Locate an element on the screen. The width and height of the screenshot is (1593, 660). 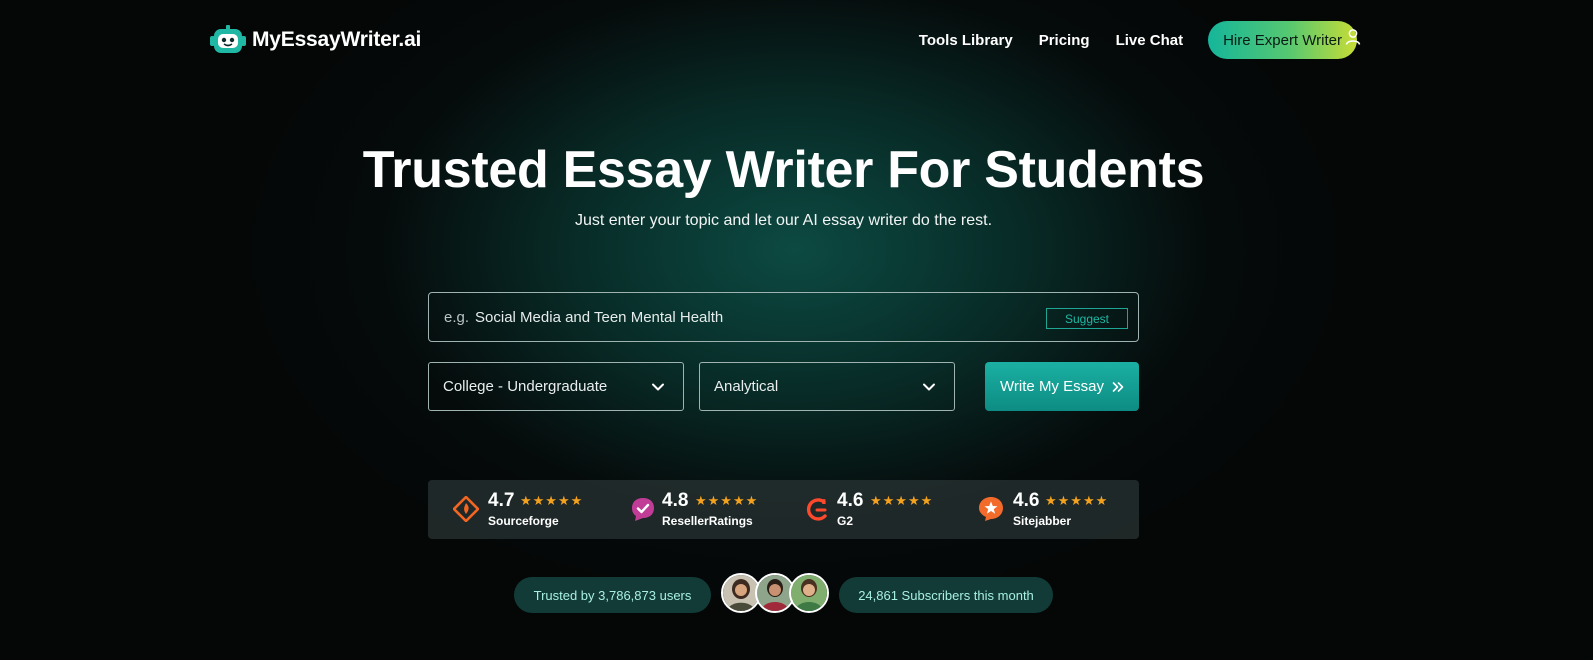
academic-level-value: College - Undergraduate is located at coordinates (525, 386).